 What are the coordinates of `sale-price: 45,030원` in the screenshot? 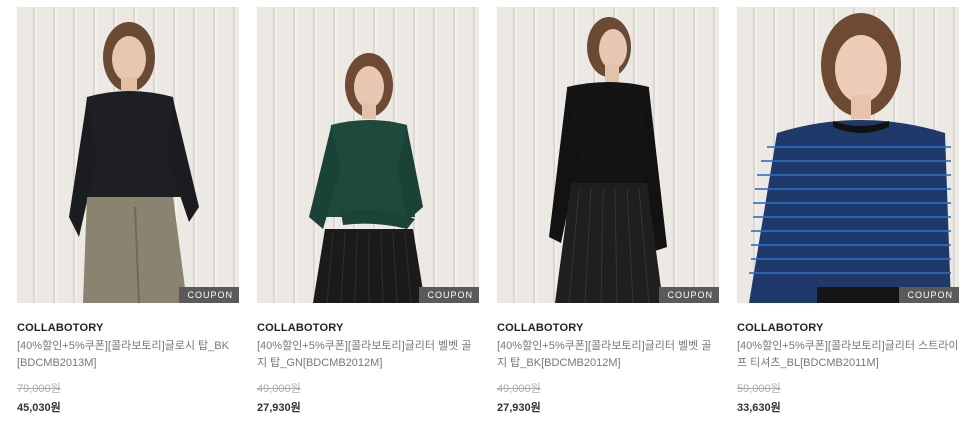 It's located at (39, 408).